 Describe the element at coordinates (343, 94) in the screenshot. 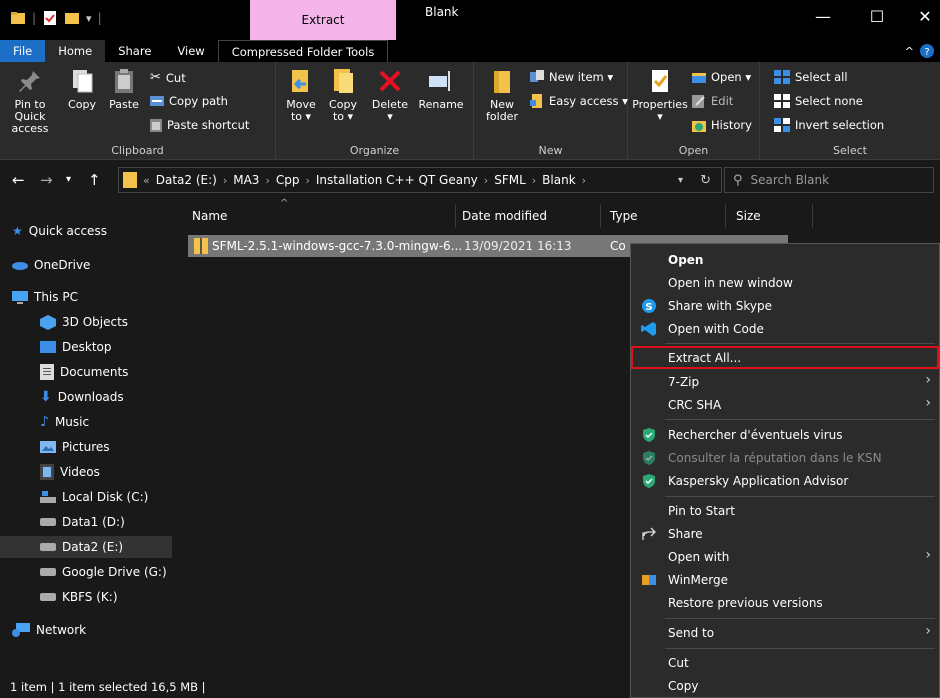

I see `copy-to-button: Copy to ▾` at that location.